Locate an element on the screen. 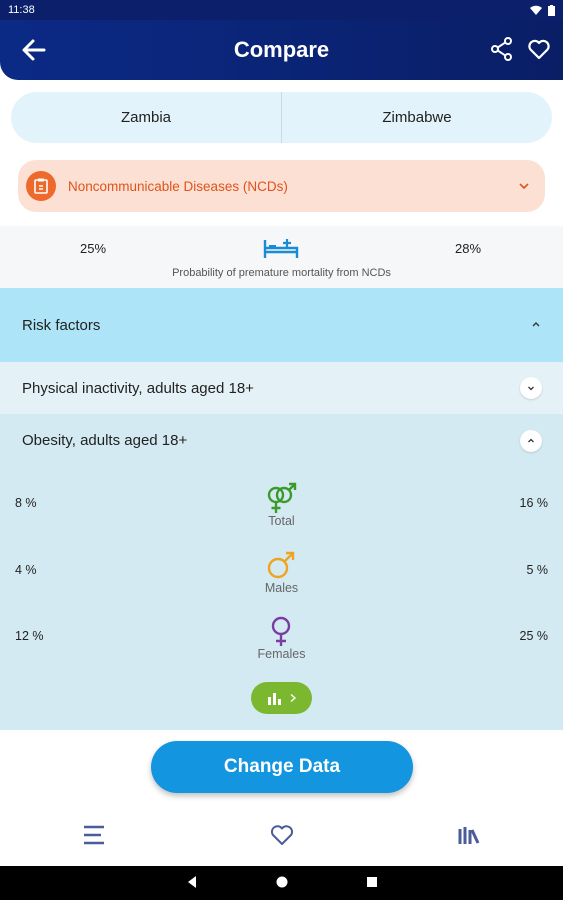  stat-right-value: 5 % is located at coordinates (537, 570).